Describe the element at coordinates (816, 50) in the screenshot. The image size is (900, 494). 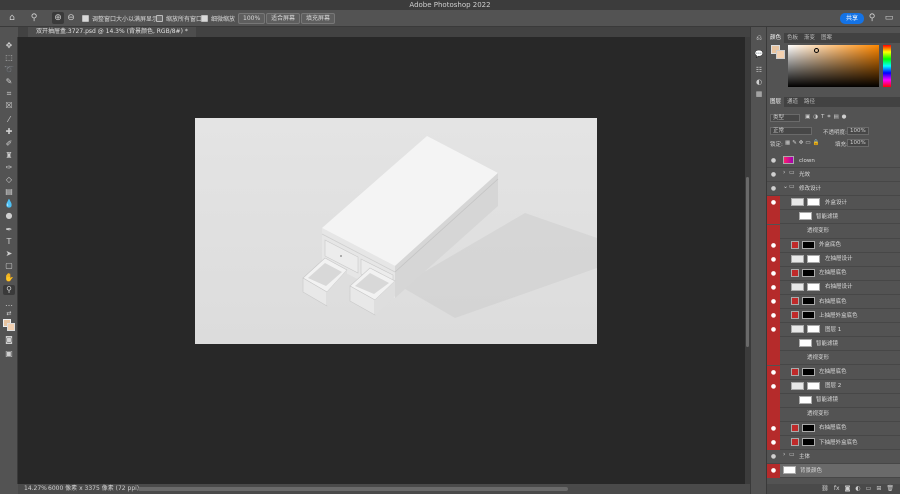
I see `color-picker-cursor` at that location.